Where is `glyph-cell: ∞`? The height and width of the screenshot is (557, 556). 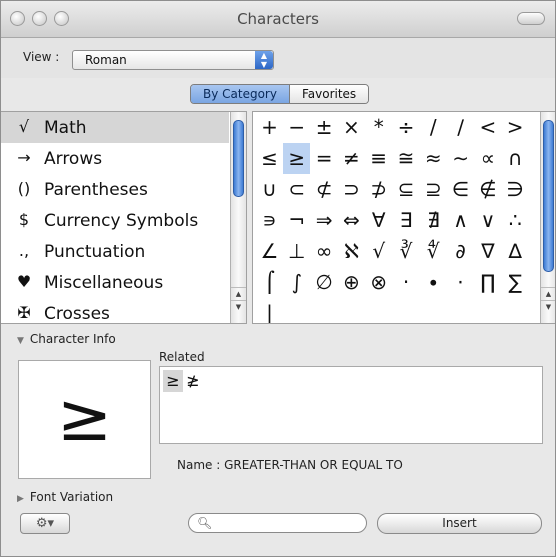 glyph-cell: ∞ is located at coordinates (324, 251).